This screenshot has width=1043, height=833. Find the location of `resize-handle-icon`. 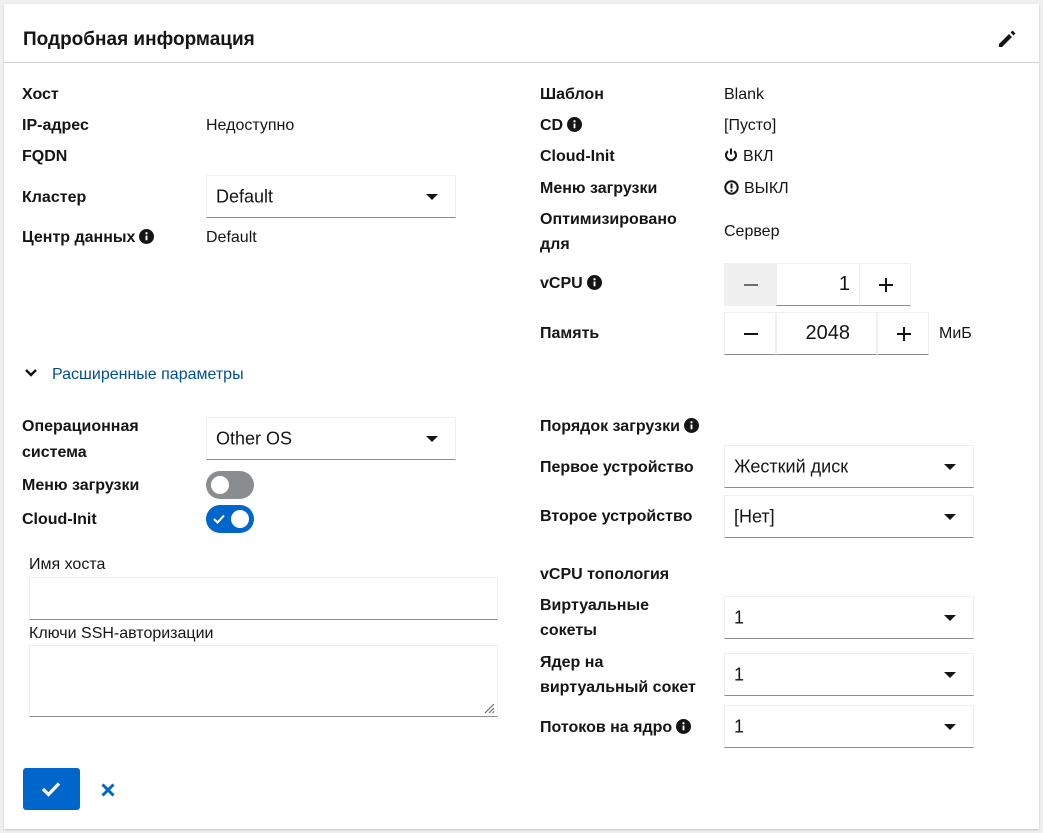

resize-handle-icon is located at coordinates (489, 708).